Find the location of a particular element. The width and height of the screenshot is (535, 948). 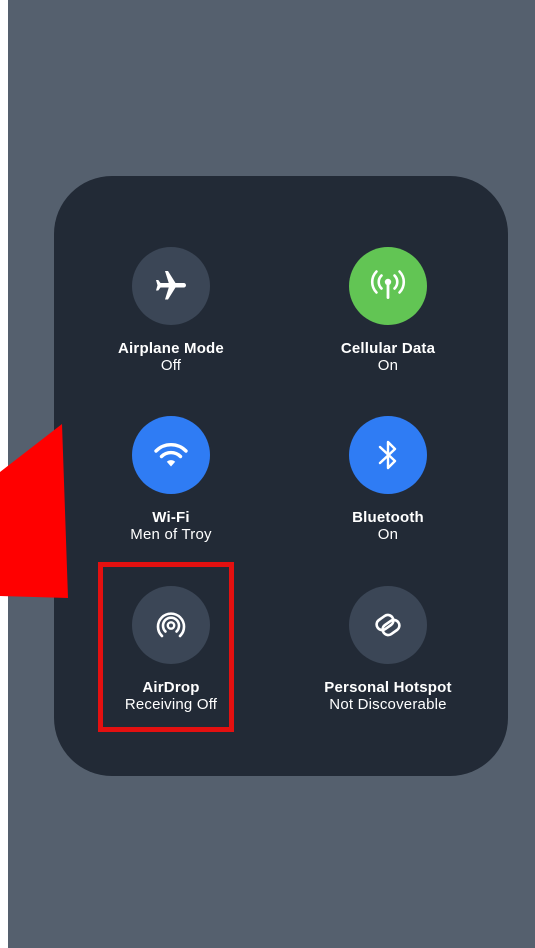

cellular-data-toggle: Cellular Data On is located at coordinates (388, 311).